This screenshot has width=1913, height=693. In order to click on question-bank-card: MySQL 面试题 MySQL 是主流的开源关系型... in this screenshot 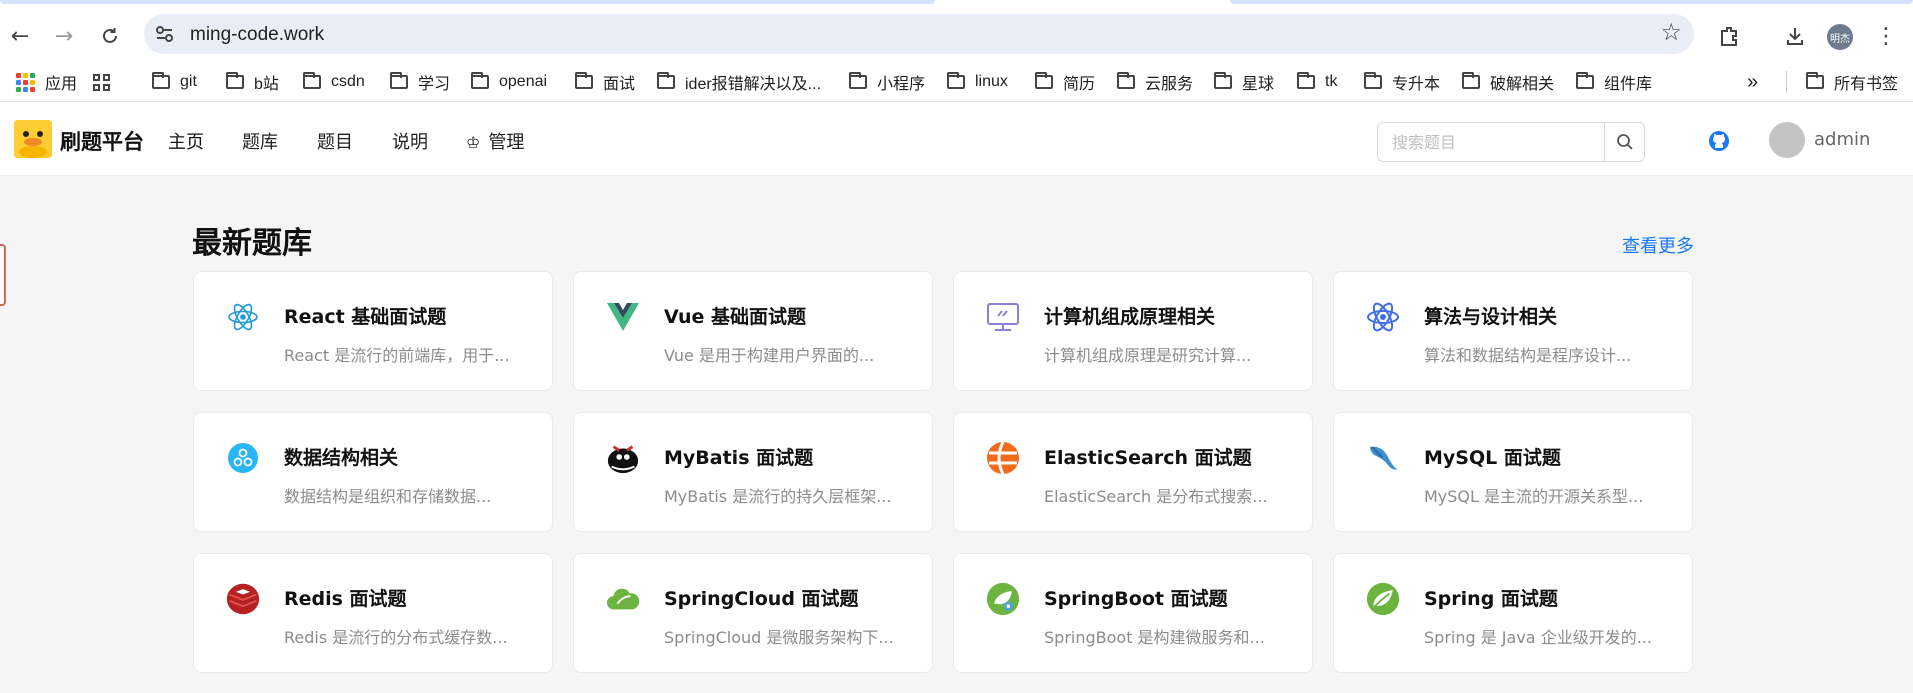, I will do `click(1513, 472)`.